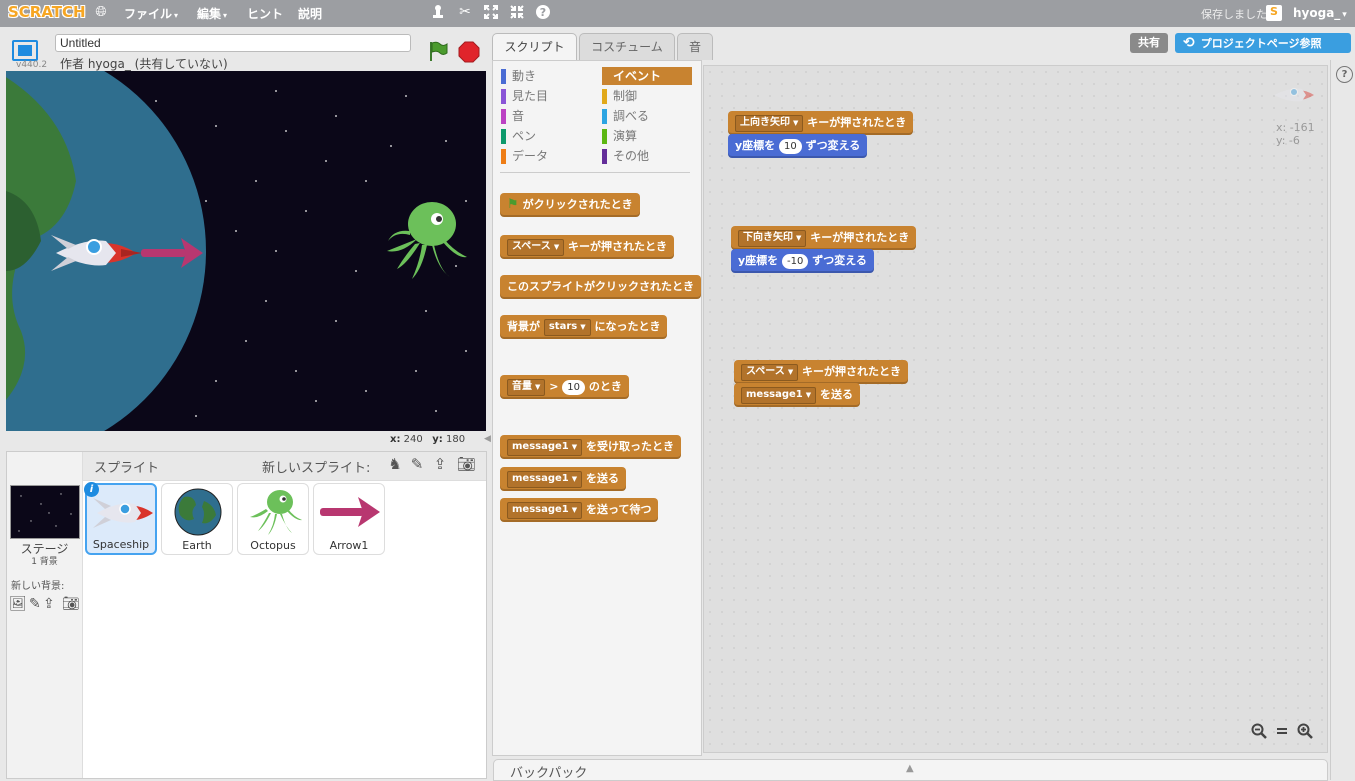 Image resolution: width=1355 pixels, height=781 pixels. What do you see at coordinates (18, 604) in the screenshot?
I see `backdrop-library-icon: 🖼︎` at bounding box center [18, 604].